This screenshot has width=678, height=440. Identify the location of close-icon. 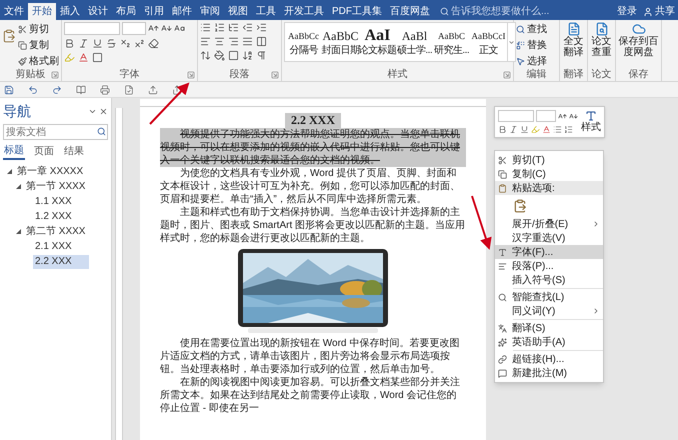
(103, 111).